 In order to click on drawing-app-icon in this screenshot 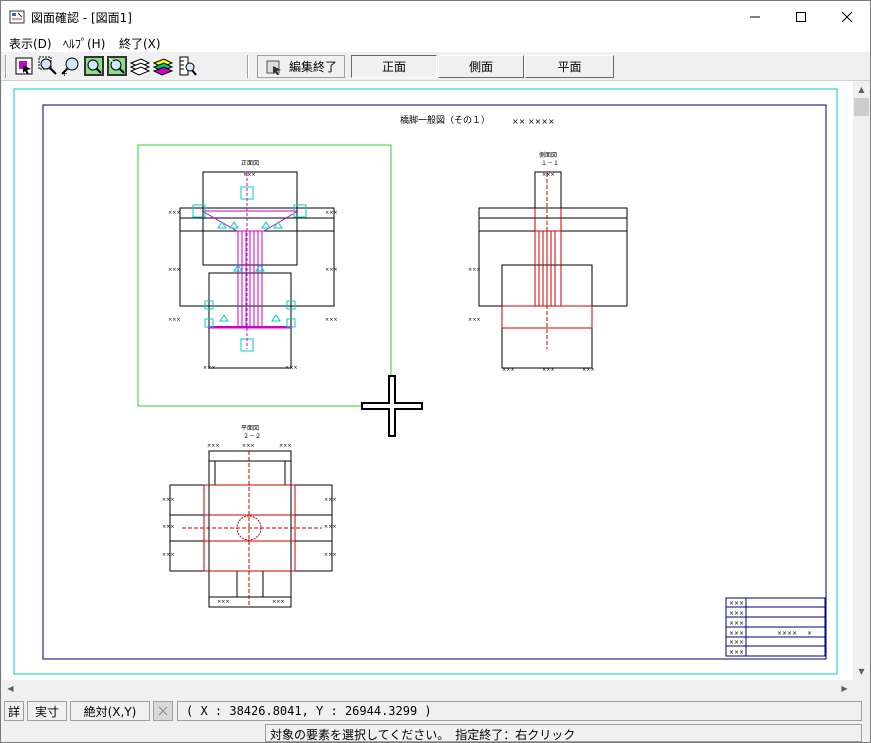, I will do `click(17, 17)`.